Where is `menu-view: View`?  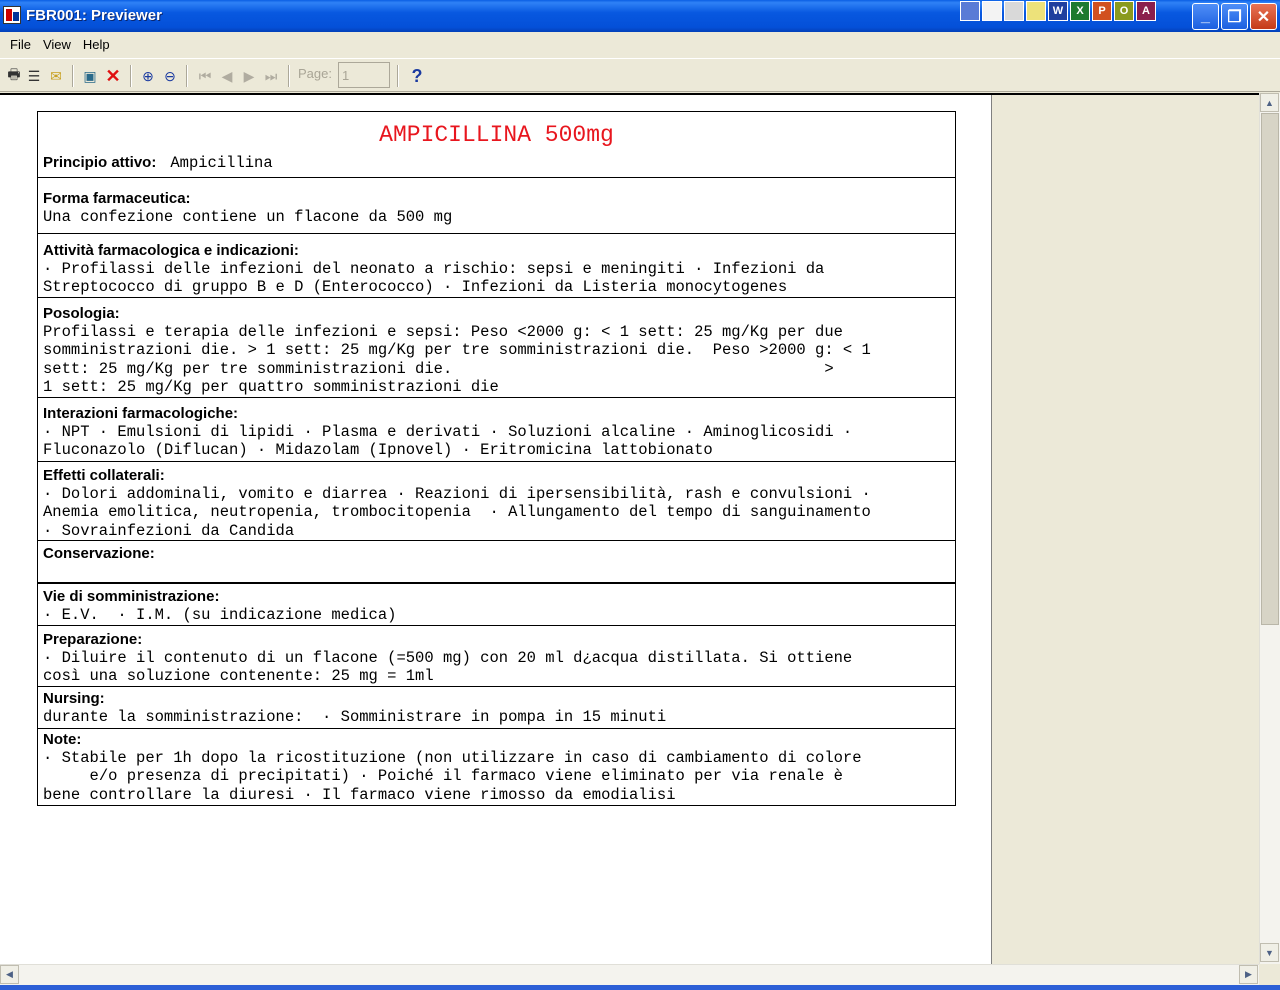
menu-view: View is located at coordinates (57, 44).